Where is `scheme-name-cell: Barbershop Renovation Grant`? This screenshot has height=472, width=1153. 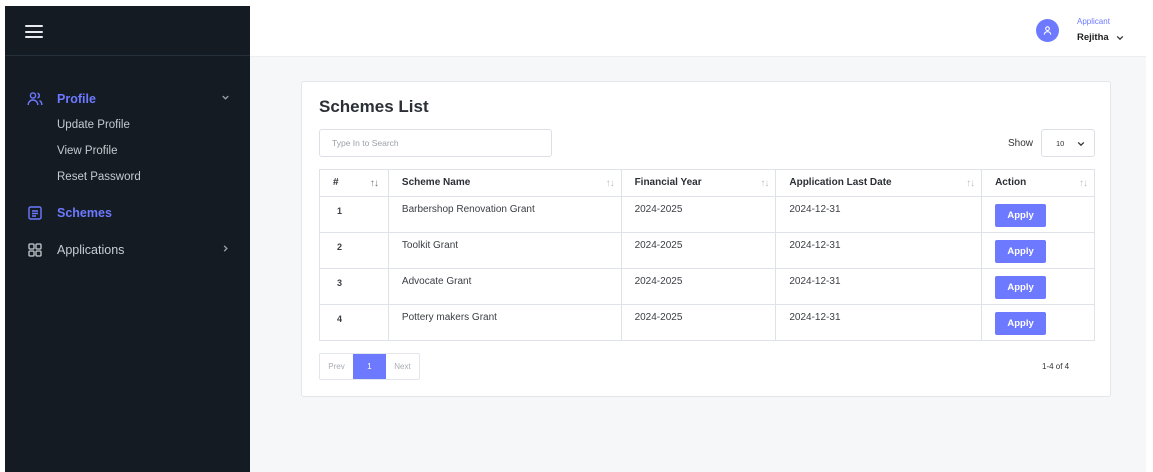 scheme-name-cell: Barbershop Renovation Grant is located at coordinates (504, 214).